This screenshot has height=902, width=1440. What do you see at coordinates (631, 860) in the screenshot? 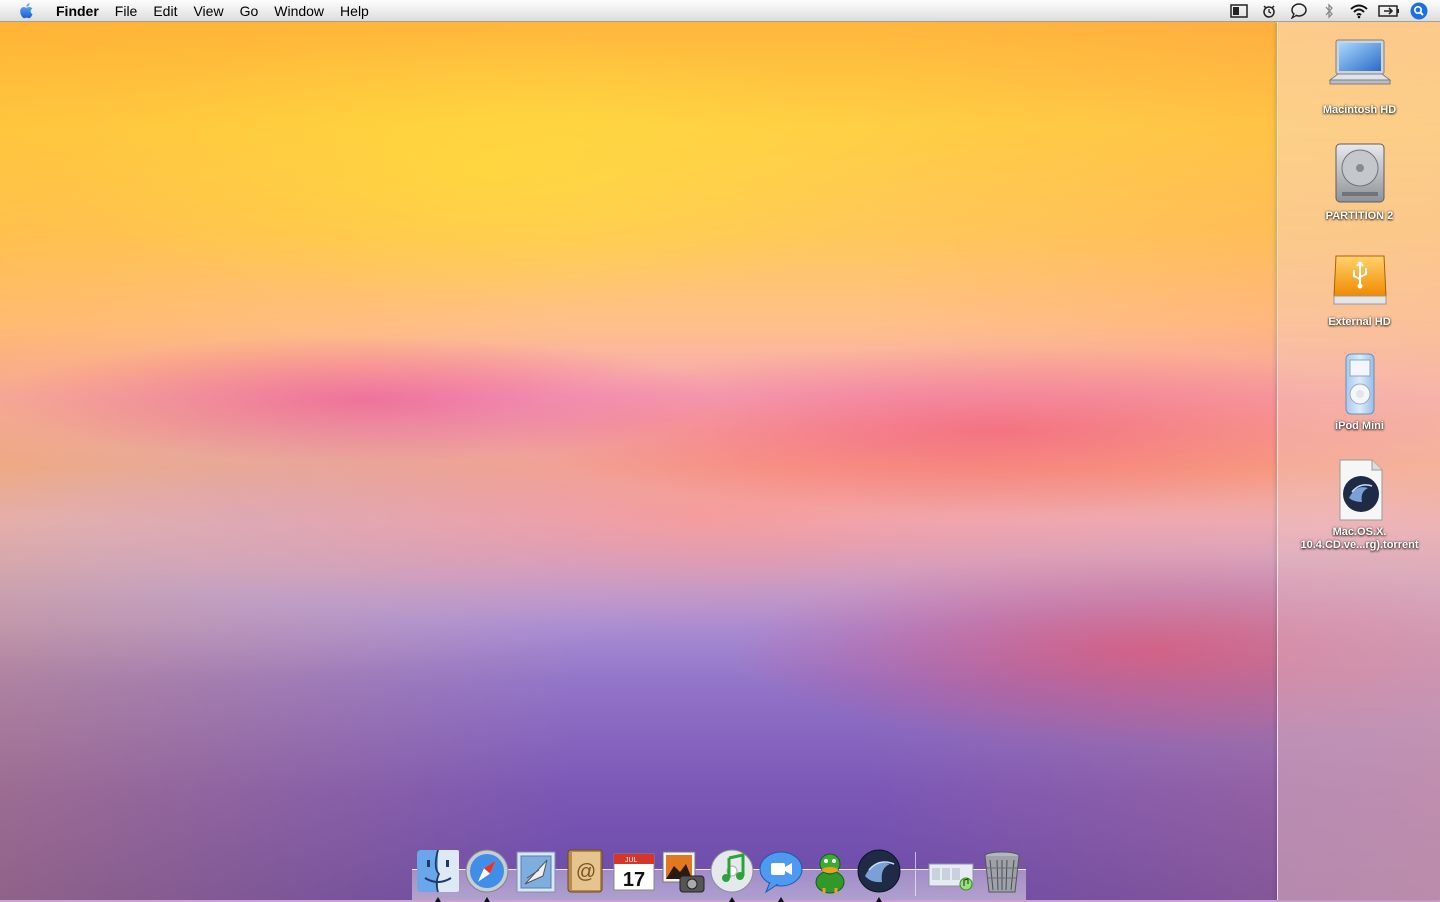
I see `svg-text: JUL` at bounding box center [631, 860].